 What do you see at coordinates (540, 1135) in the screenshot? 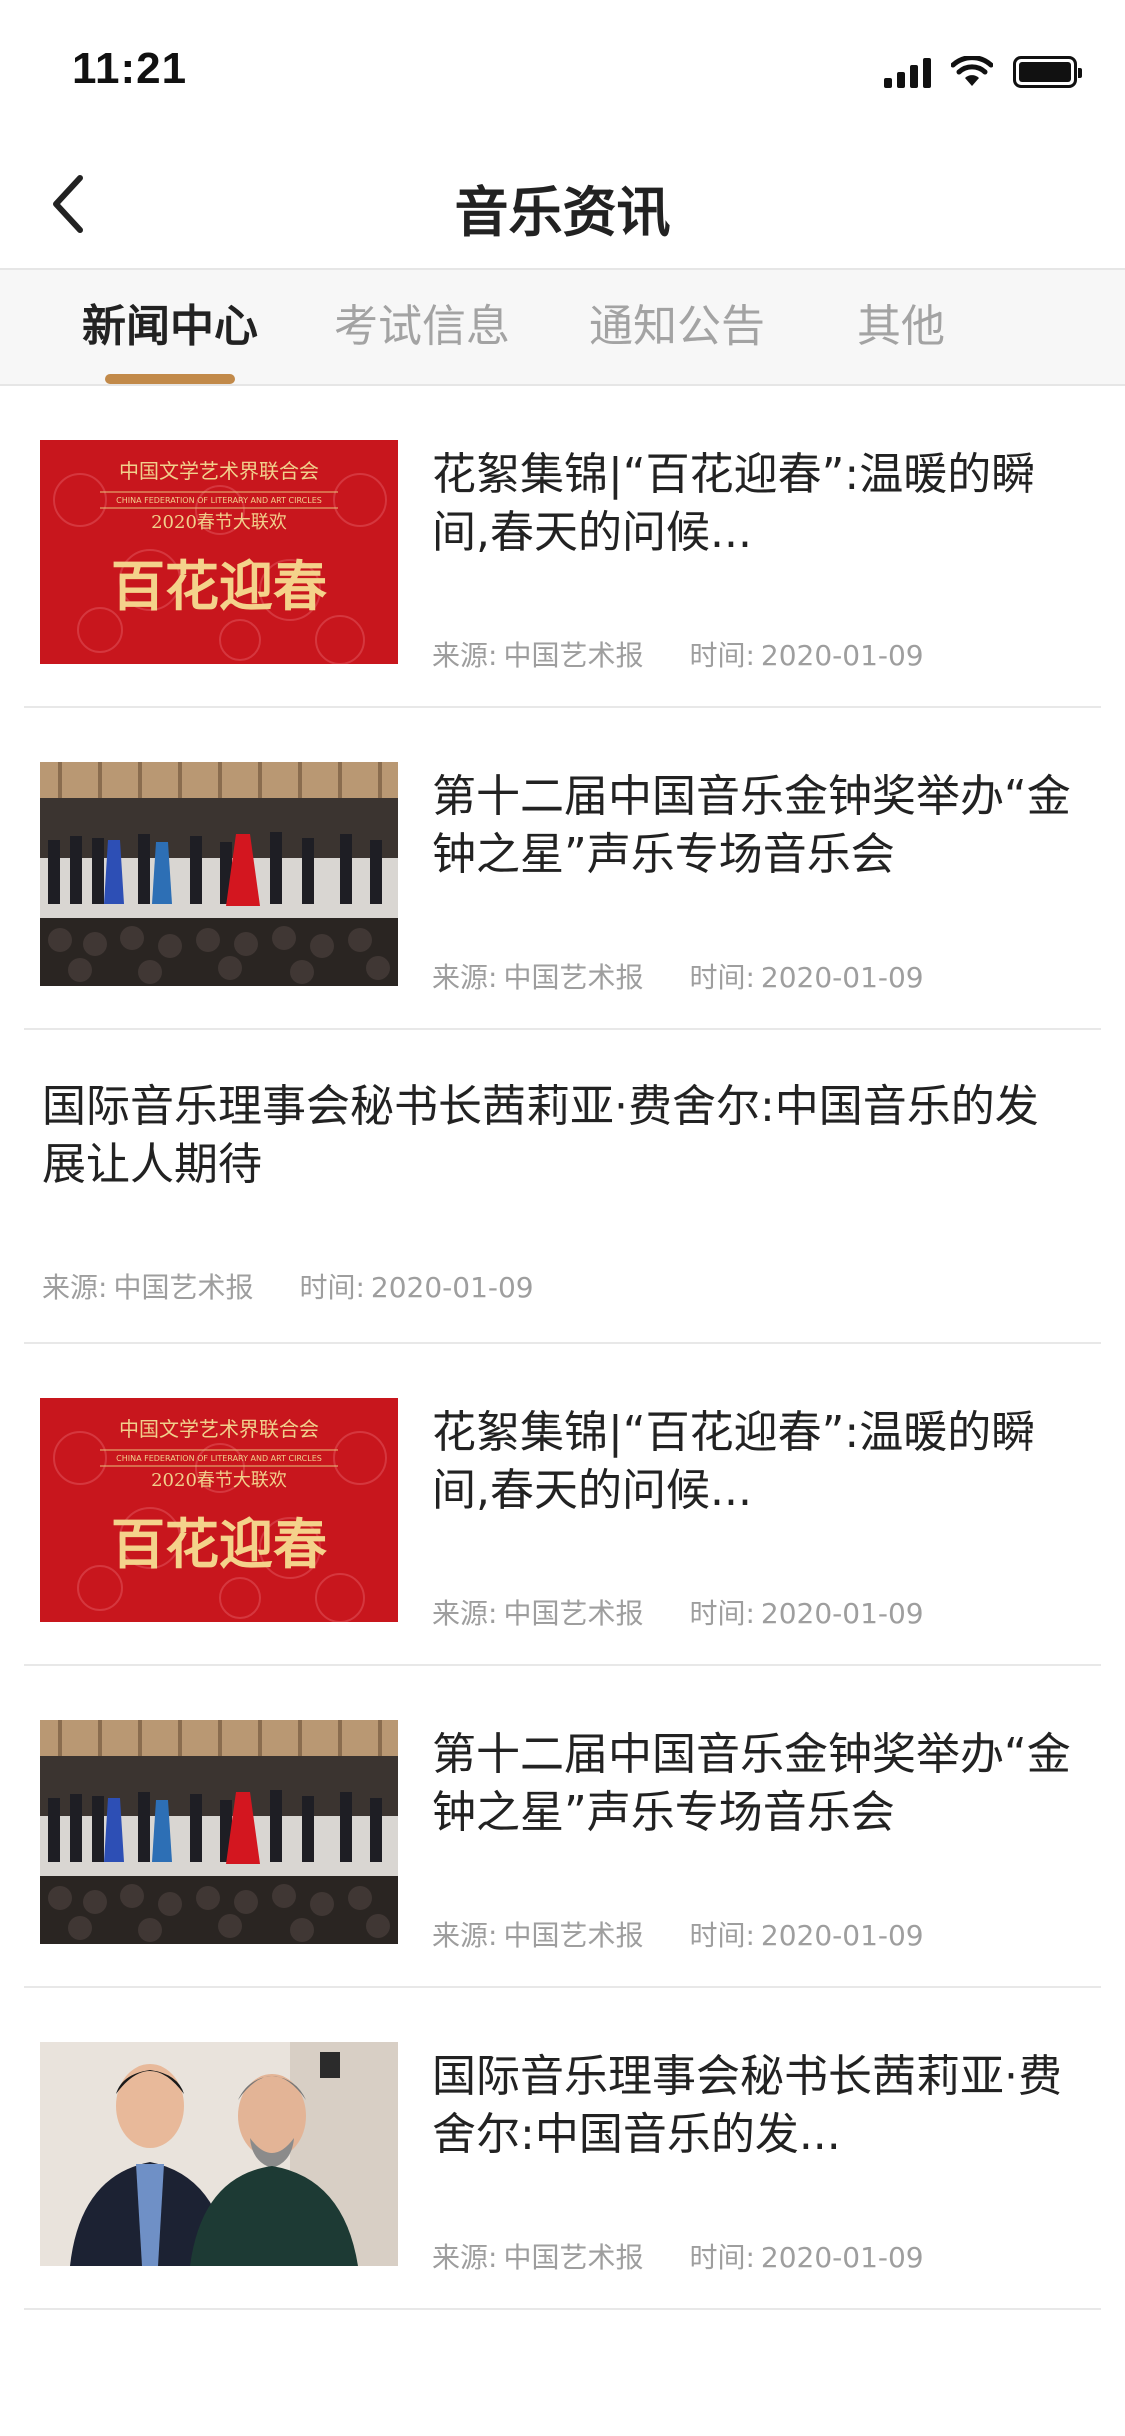
I see `news-title: 国际音乐理事会秘书长茜莉亚·费舍尔:中国音乐的发展让人期待` at bounding box center [540, 1135].